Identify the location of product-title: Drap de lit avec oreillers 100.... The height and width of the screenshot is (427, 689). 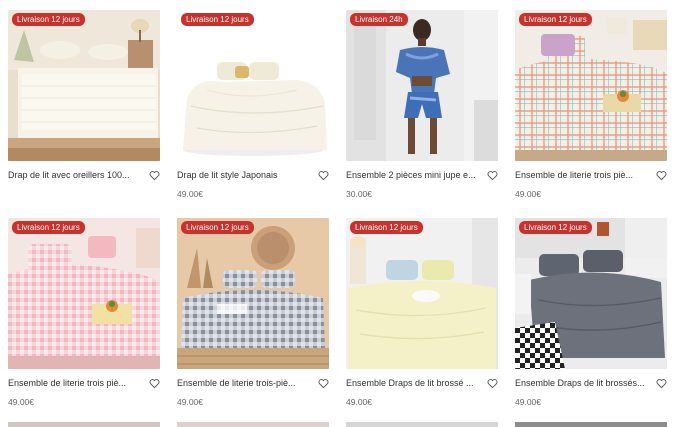
(77, 175).